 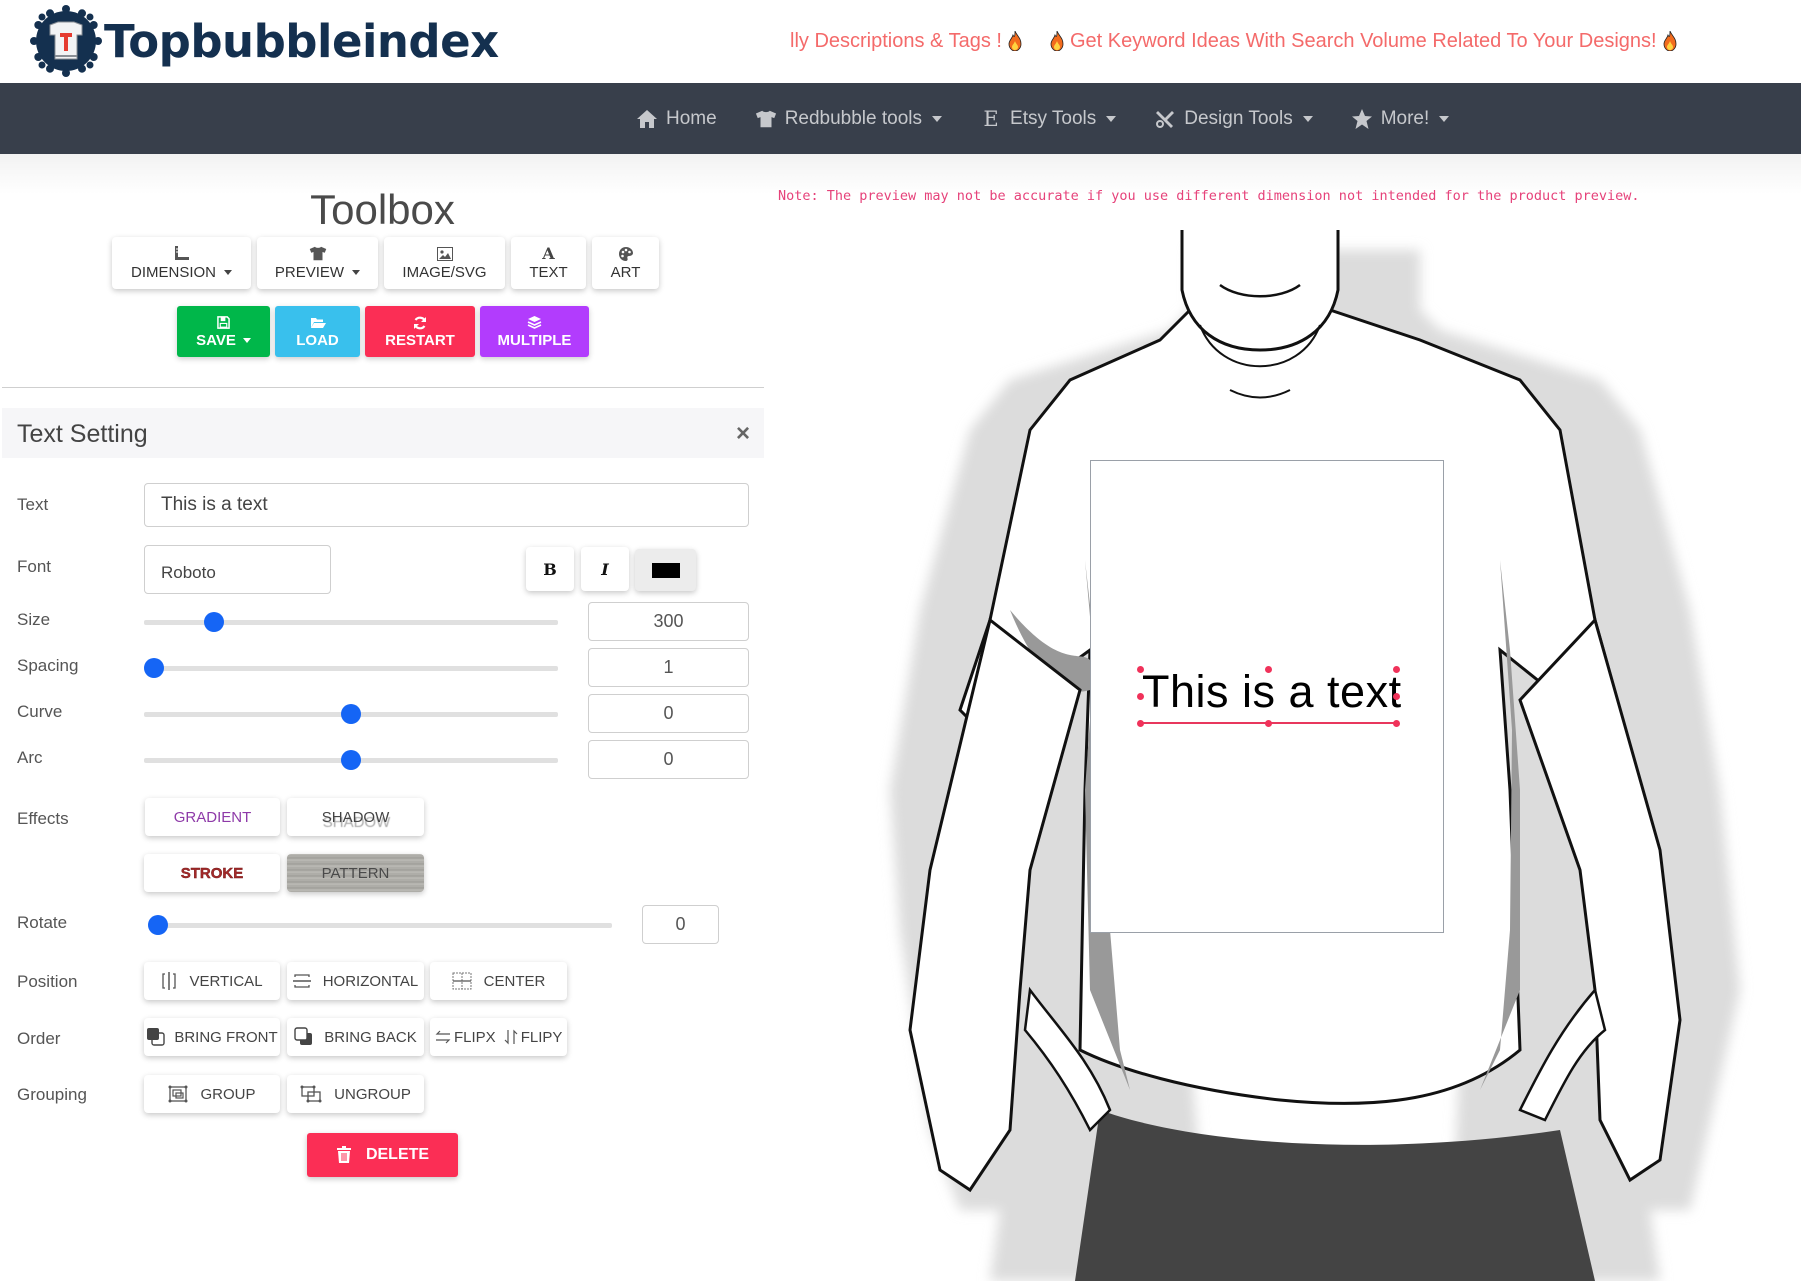 I want to click on trash-icon, so click(x=344, y=1155).